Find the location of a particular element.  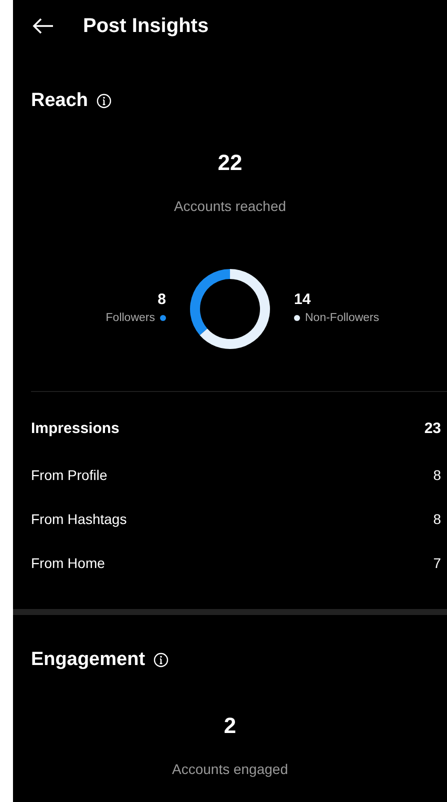

section-title: Engagement is located at coordinates (88, 660).